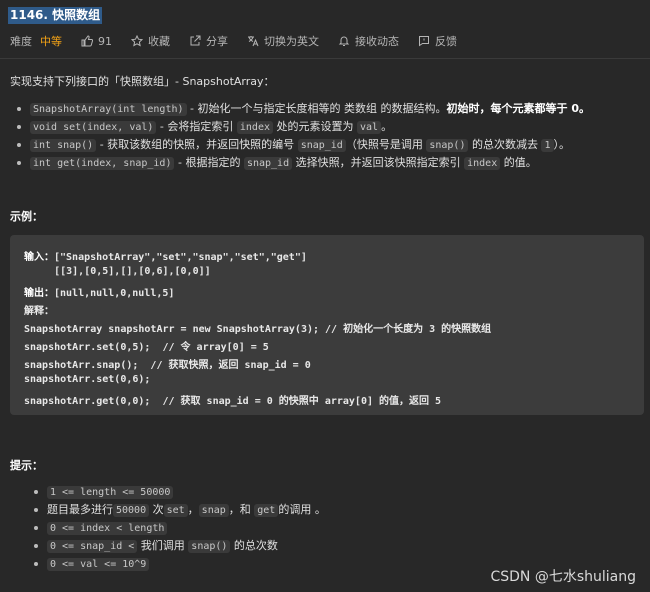  Describe the element at coordinates (108, 109) in the screenshot. I see `method-signature: SnapshotArray(int length)` at that location.